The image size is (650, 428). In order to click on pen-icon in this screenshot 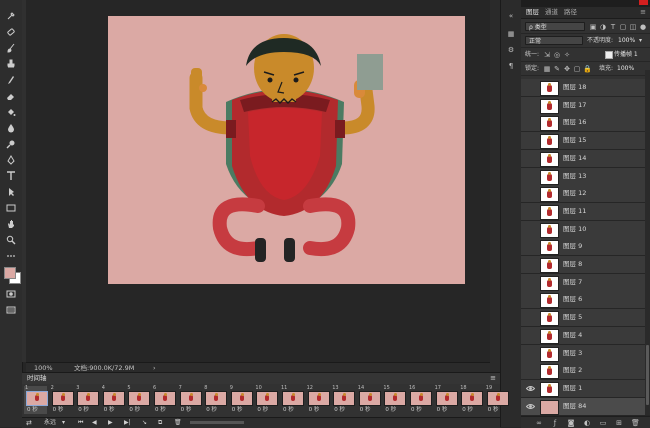, I will do `click(11, 160)`.